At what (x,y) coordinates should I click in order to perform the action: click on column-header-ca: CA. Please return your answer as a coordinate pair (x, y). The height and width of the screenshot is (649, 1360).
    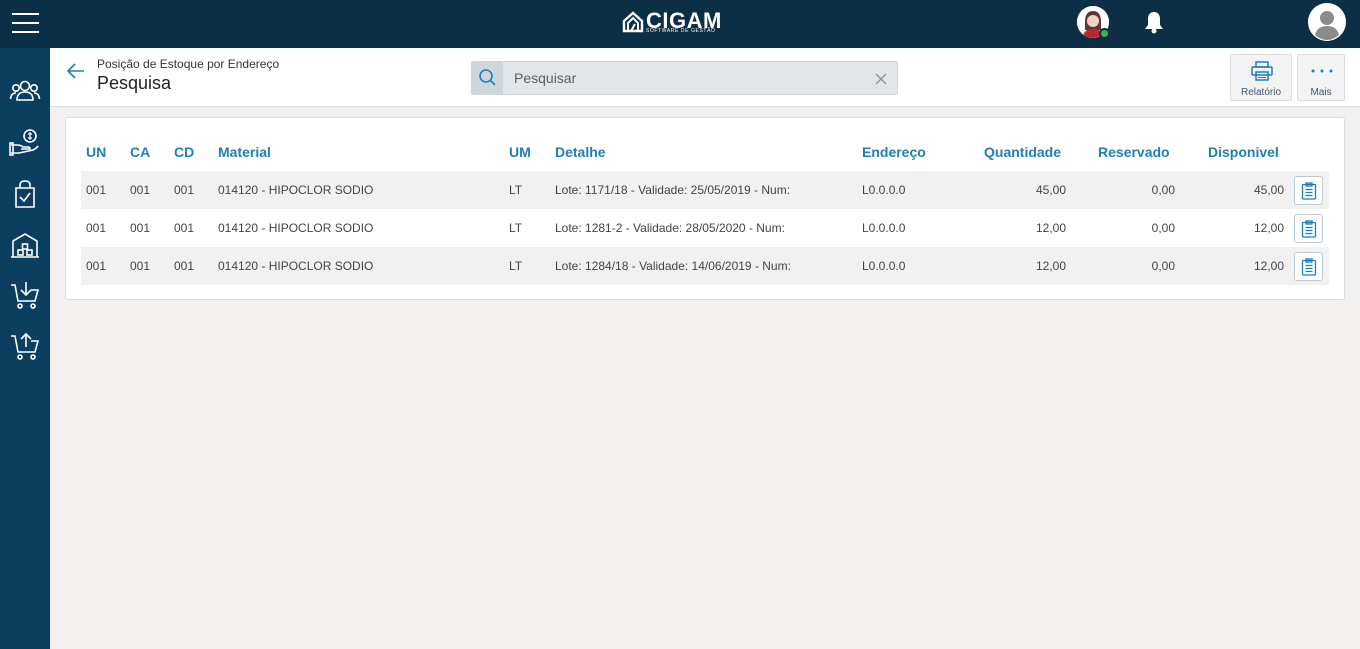
    Looking at the image, I should click on (140, 152).